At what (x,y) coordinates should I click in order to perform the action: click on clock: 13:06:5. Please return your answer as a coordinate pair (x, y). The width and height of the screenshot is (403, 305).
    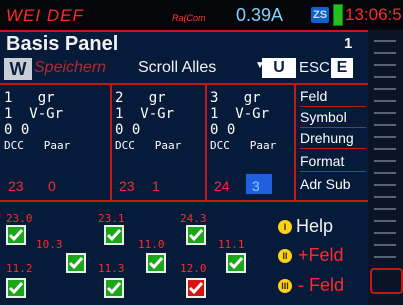
    Looking at the image, I should click on (373, 14).